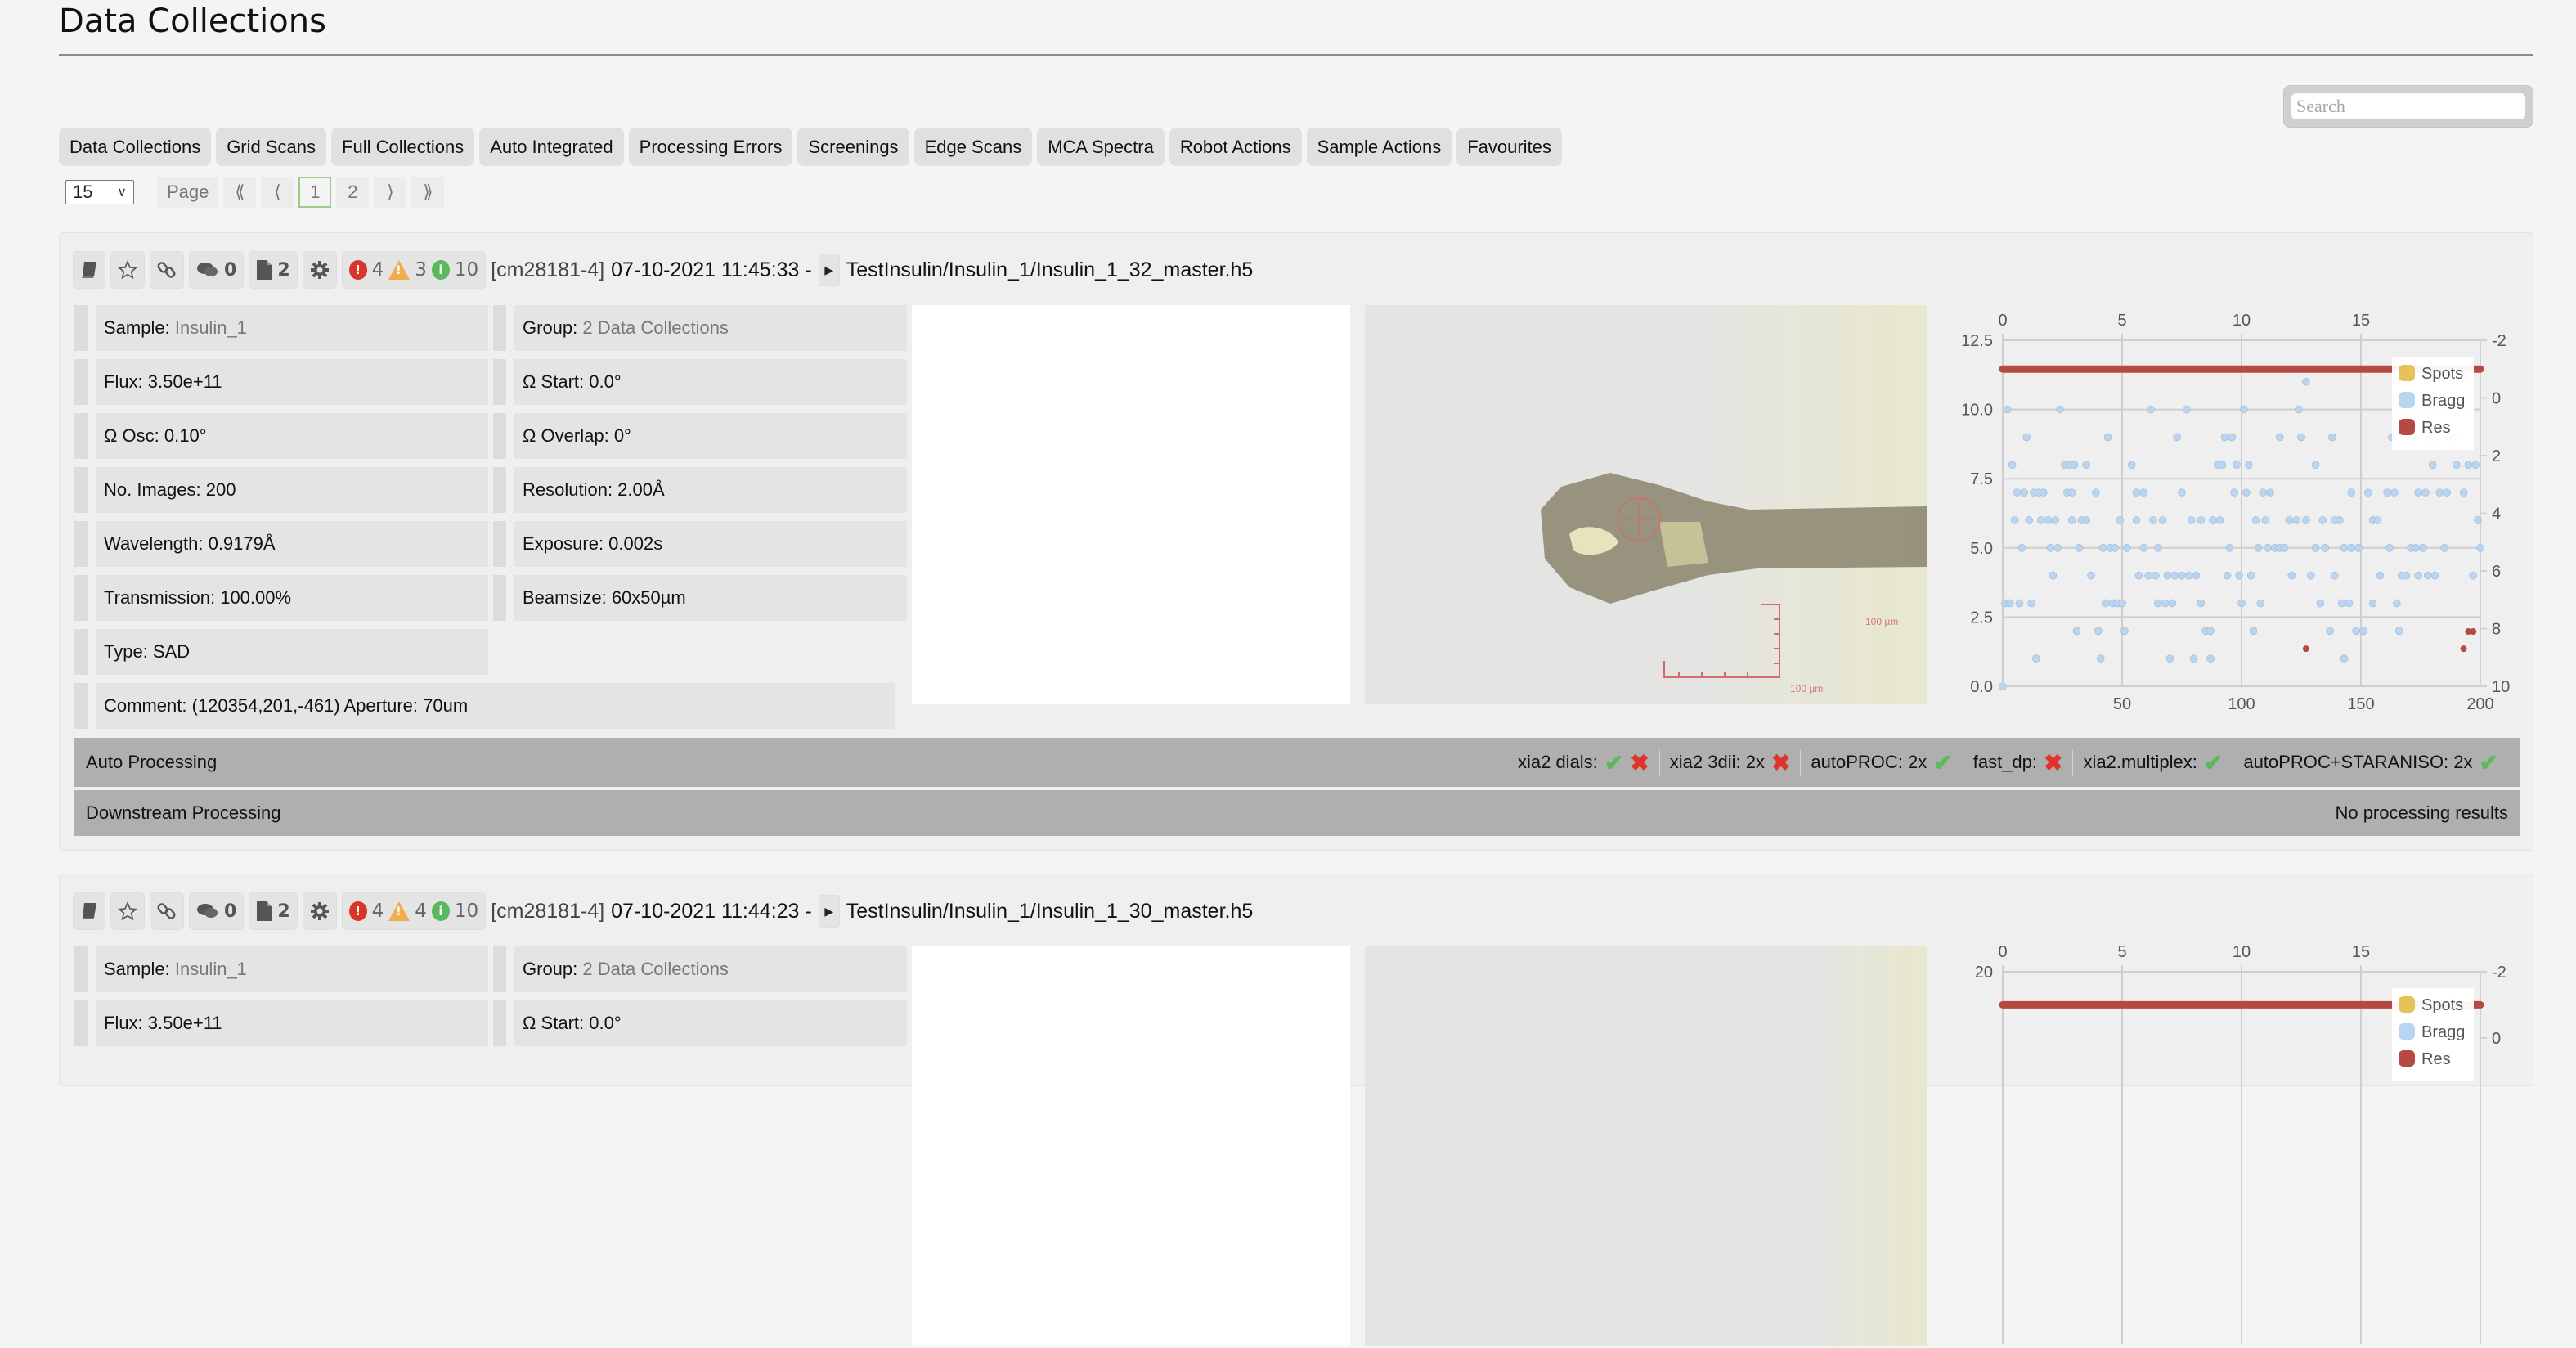 This screenshot has height=1348, width=2576. Describe the element at coordinates (1982, 549) in the screenshot. I see `y-left-tick-label: 5.0` at that location.